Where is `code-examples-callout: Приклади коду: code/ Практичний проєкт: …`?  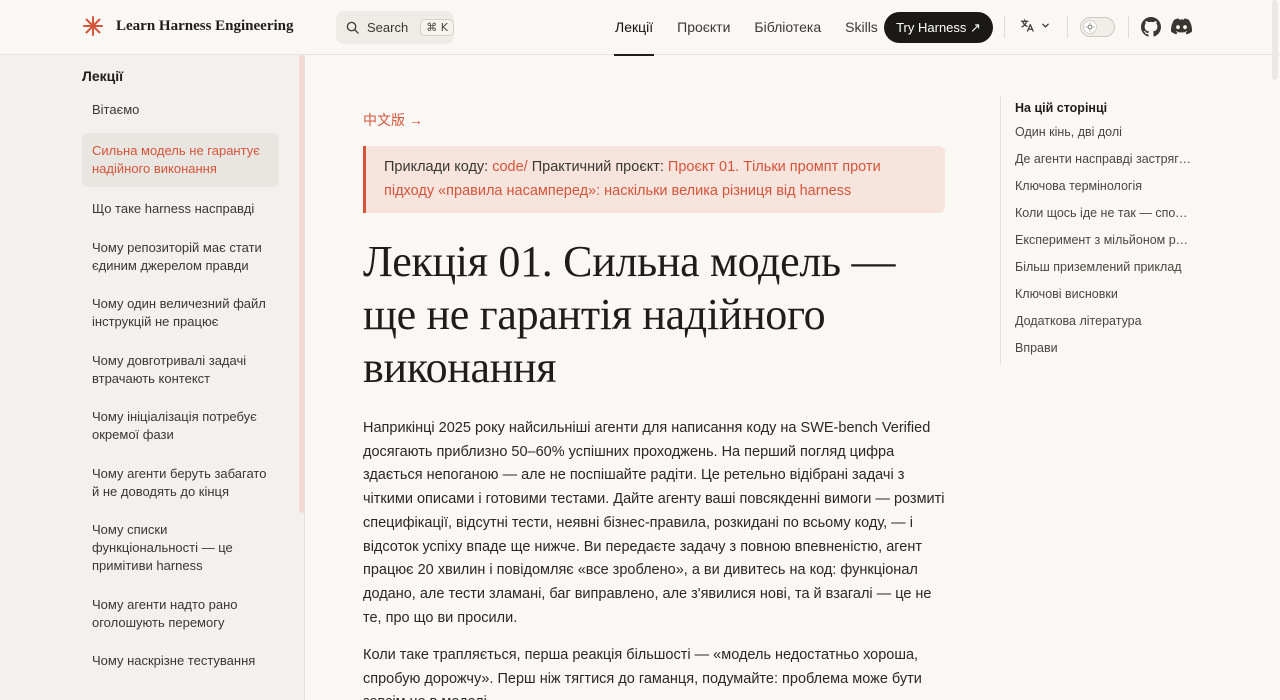 code-examples-callout: Приклади коду: code/ Практичний проєкт: … is located at coordinates (654, 179).